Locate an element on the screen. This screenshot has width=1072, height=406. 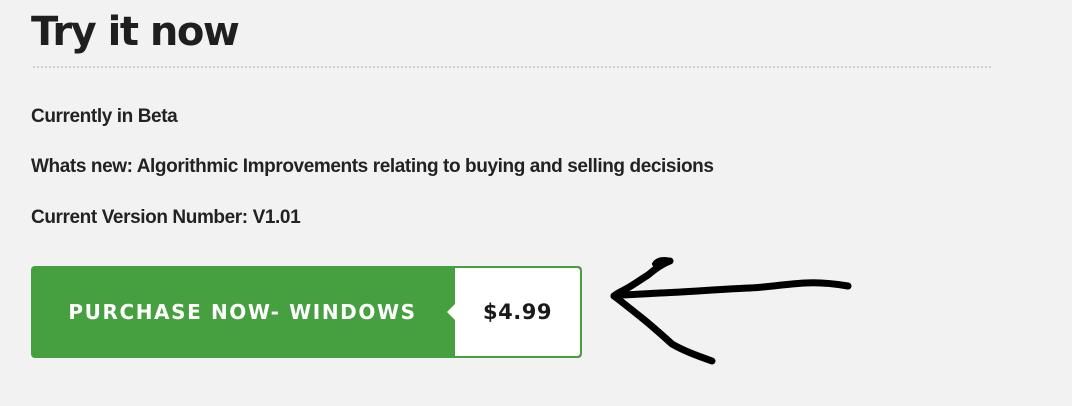
page-title: Try it now is located at coordinates (135, 32).